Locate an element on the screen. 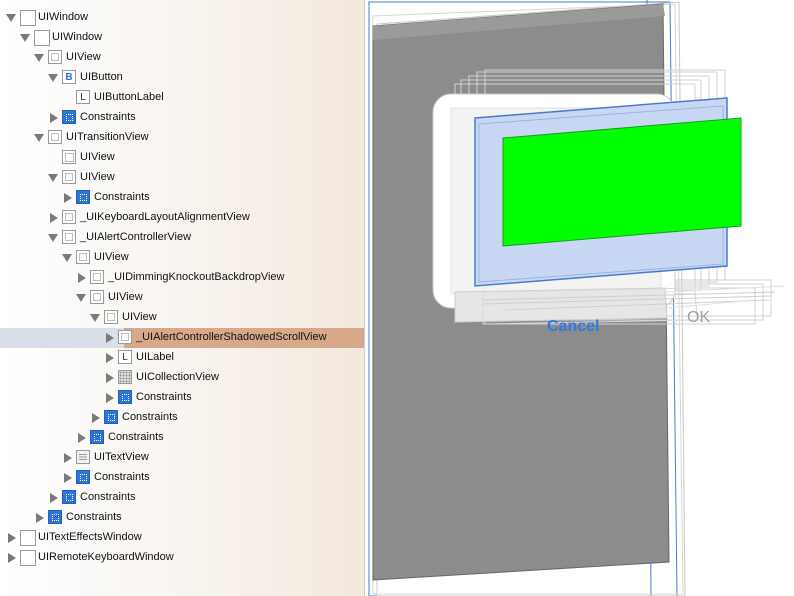 This screenshot has width=794, height=596. tree-row: _UIDimmingKnockoutBackdropView is located at coordinates (182, 278).